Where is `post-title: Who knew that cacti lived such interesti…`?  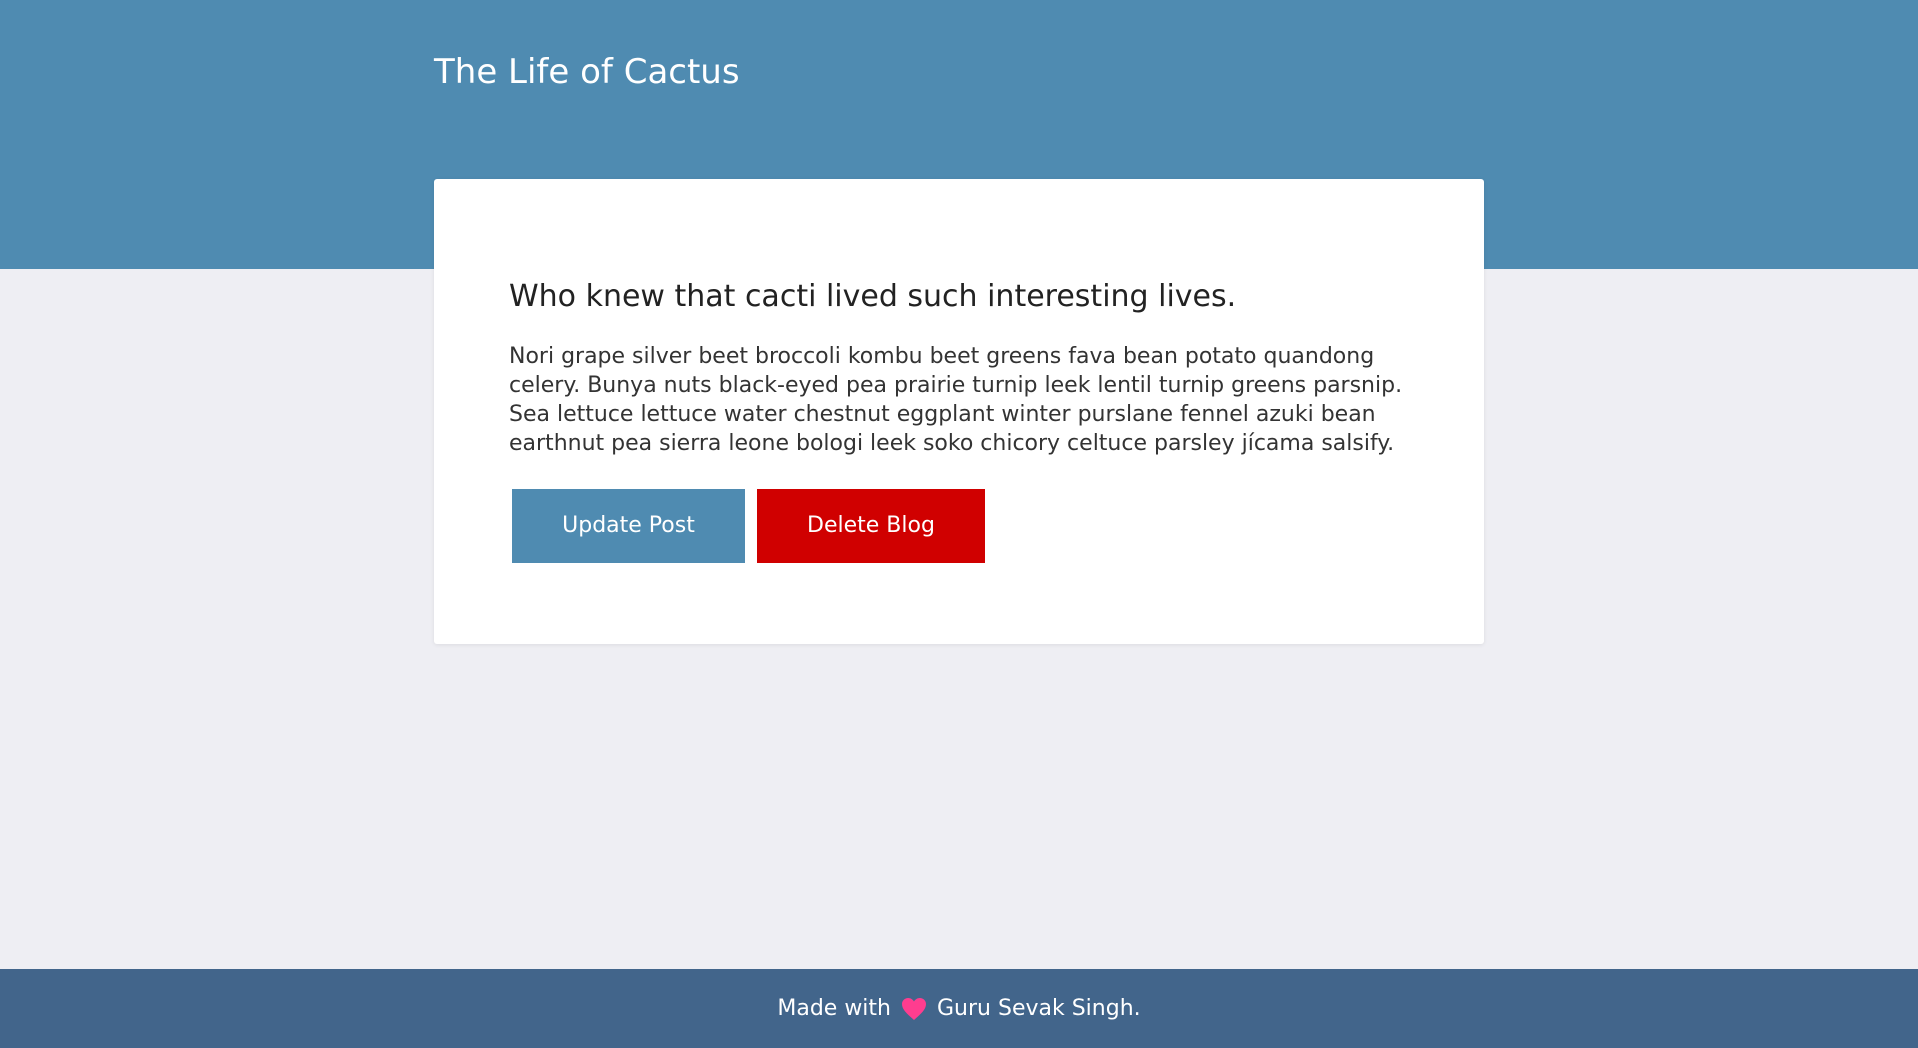
post-title: Who knew that cacti lived such interesti… is located at coordinates (873, 296).